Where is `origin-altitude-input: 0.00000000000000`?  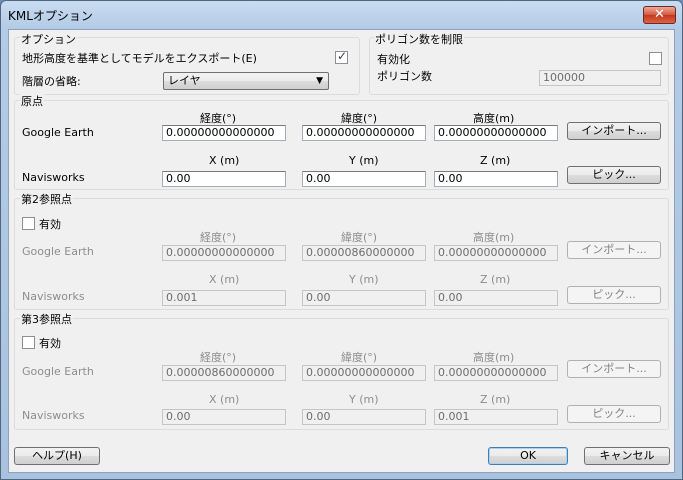 origin-altitude-input: 0.00000000000000 is located at coordinates (496, 133).